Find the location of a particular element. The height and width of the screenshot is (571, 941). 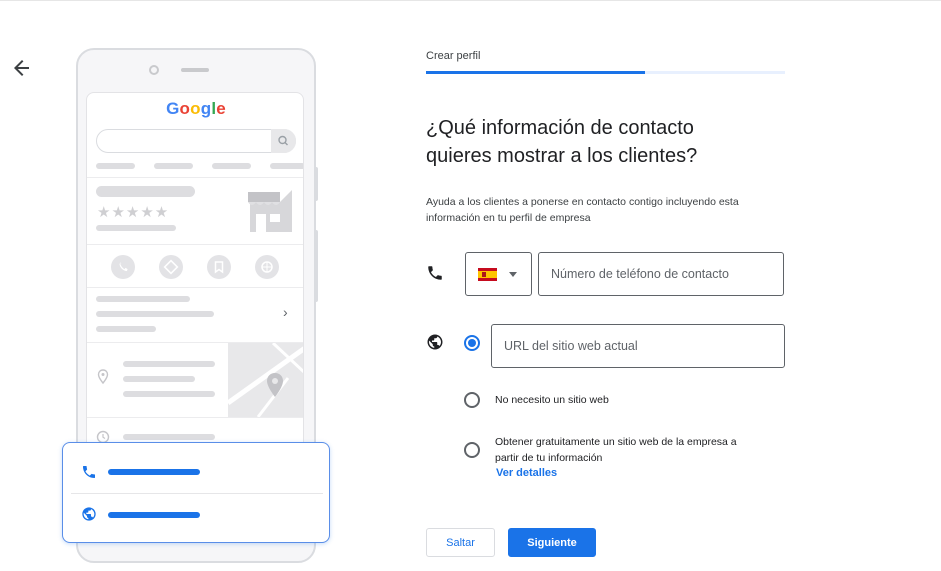

mock-search-button is located at coordinates (283, 141).